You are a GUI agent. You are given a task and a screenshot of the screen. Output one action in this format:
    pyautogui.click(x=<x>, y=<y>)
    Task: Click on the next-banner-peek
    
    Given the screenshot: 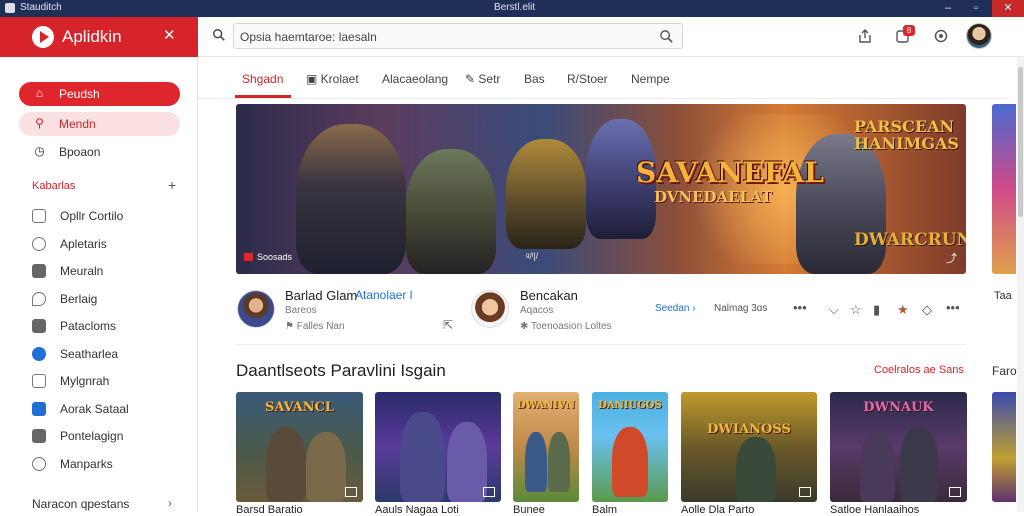 What is the action you would take?
    pyautogui.click(x=1004, y=189)
    